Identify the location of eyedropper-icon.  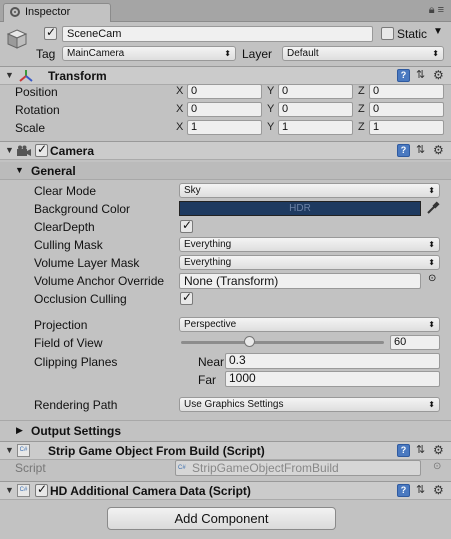
(433, 208).